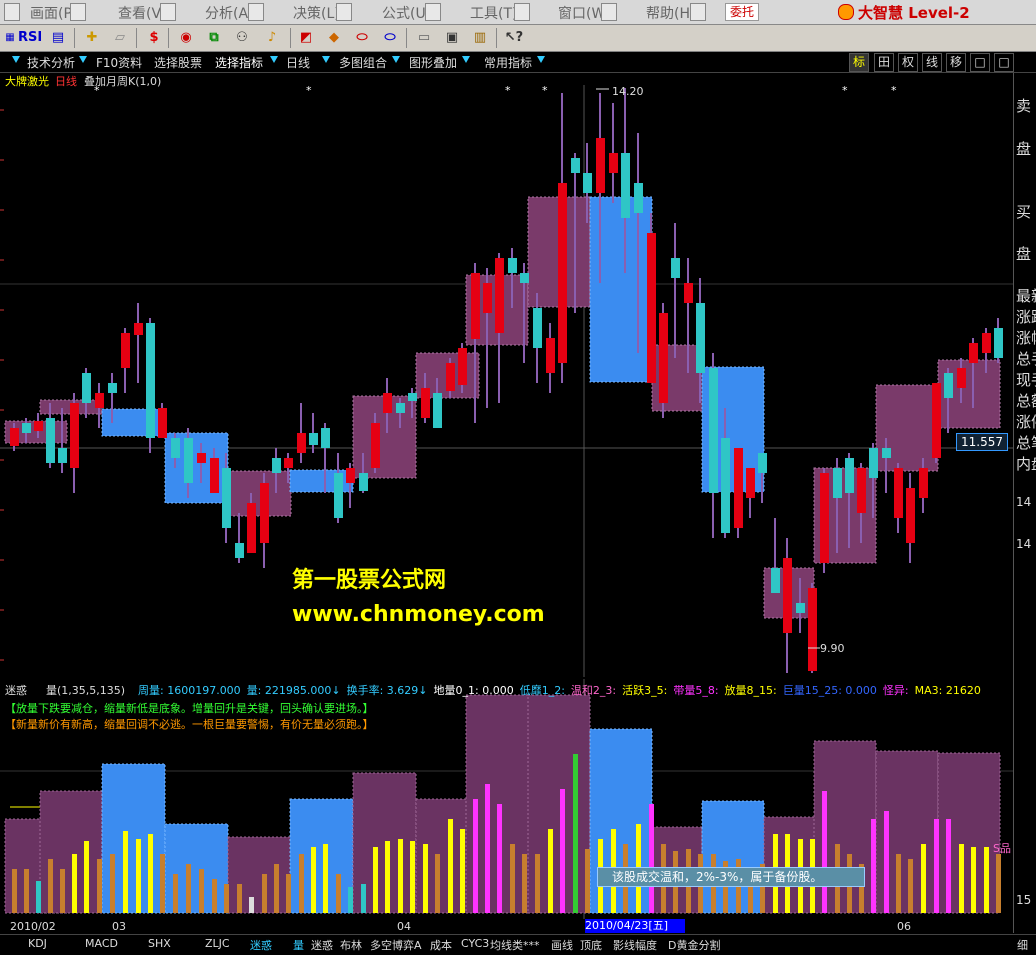 The height and width of the screenshot is (955, 1036). I want to click on right-tab-move: 移, so click(956, 62).